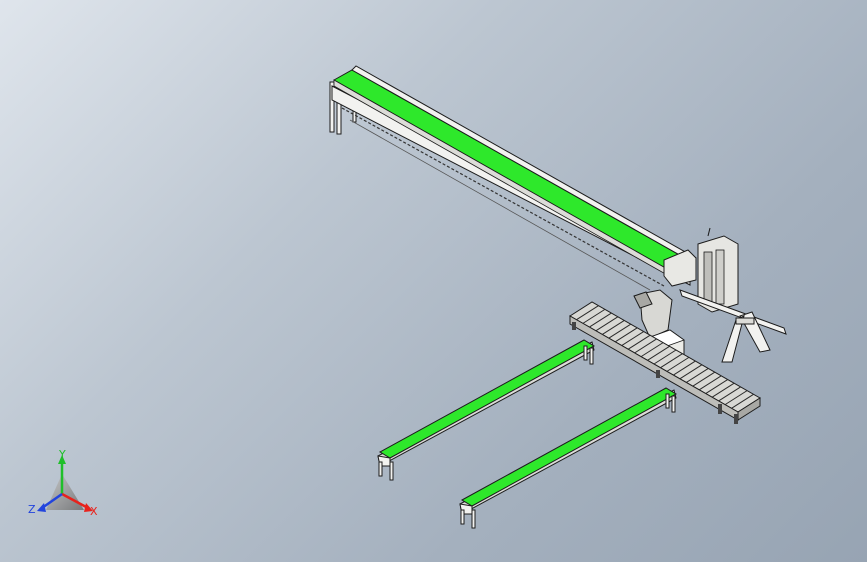 The image size is (867, 562). I want to click on triad-x-label: X, so click(94, 511).